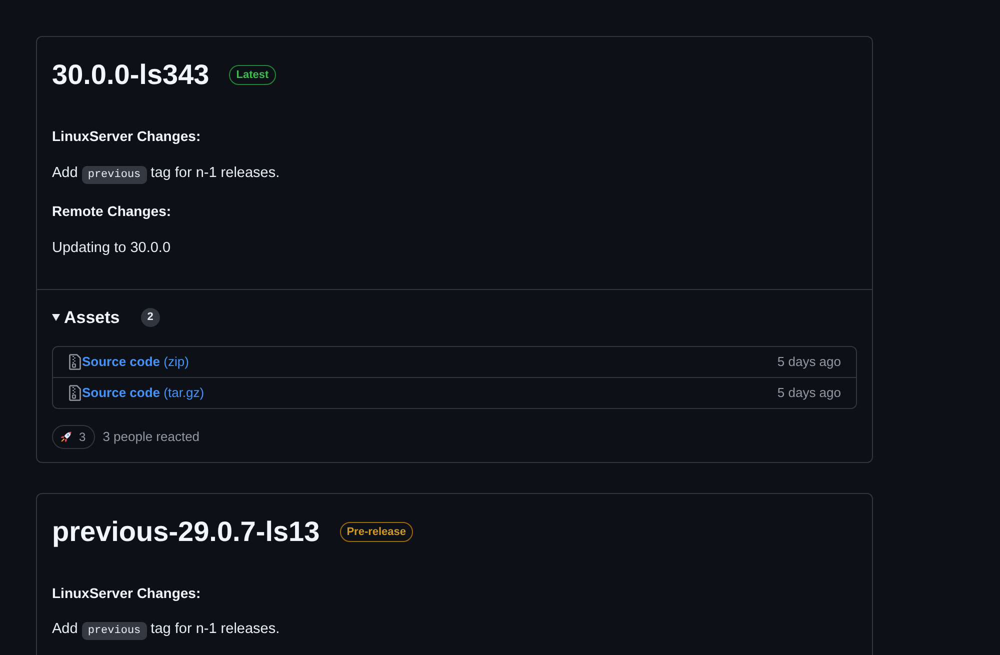 Image resolution: width=1000 pixels, height=655 pixels. Describe the element at coordinates (186, 531) in the screenshot. I see `release-title: previous-29.0.7-ls13` at that location.